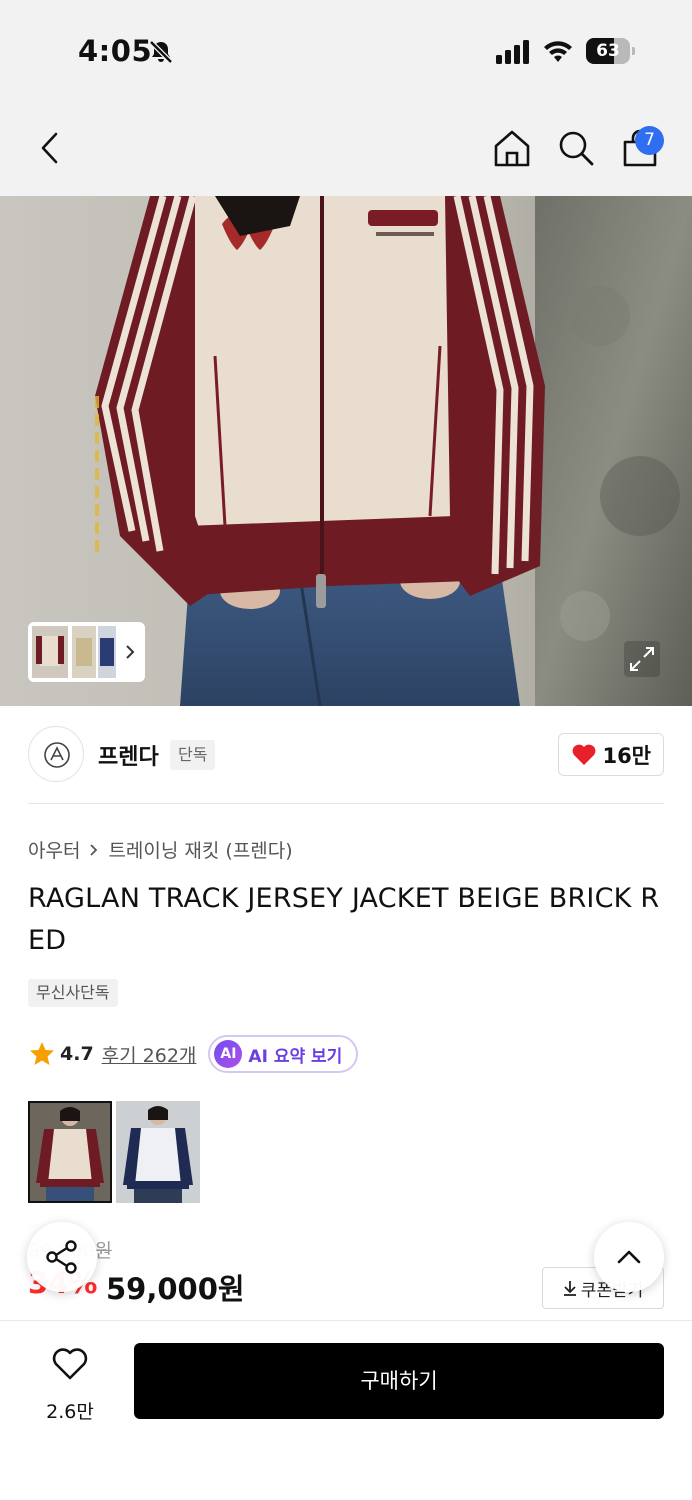 This screenshot has height=1500, width=692. What do you see at coordinates (50, 148) in the screenshot?
I see `back-arrow-icon` at bounding box center [50, 148].